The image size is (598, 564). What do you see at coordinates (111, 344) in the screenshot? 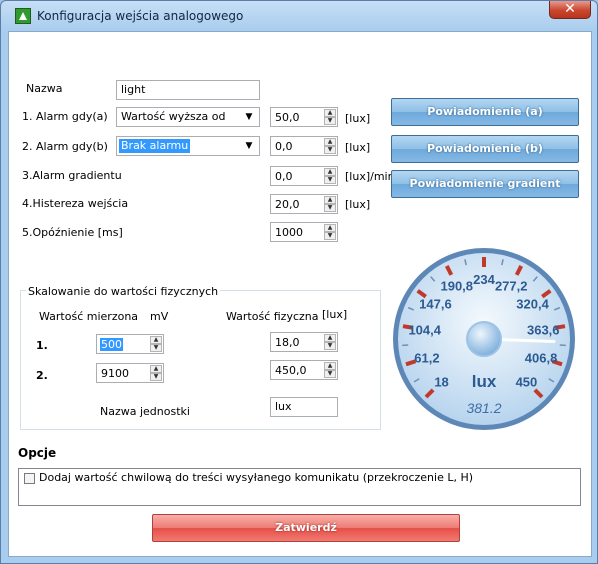
I see `row-1-measured: 500` at bounding box center [111, 344].